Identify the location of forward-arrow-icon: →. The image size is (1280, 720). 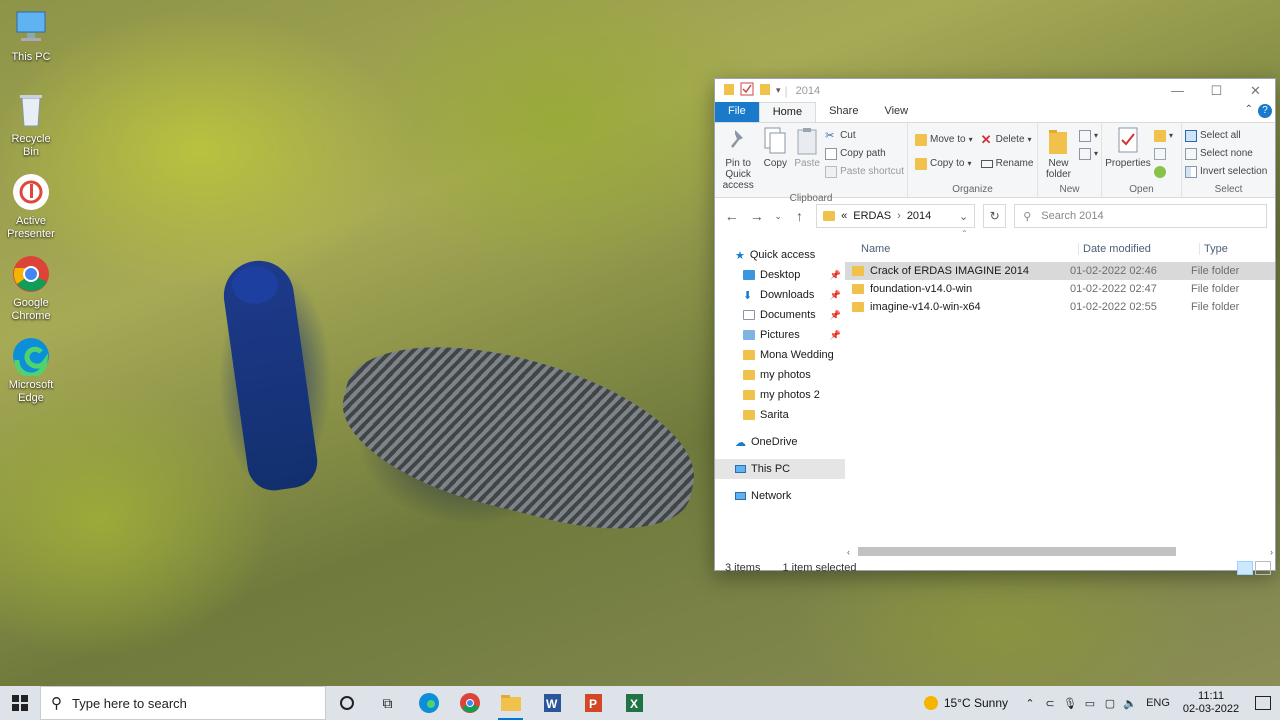
(756, 216).